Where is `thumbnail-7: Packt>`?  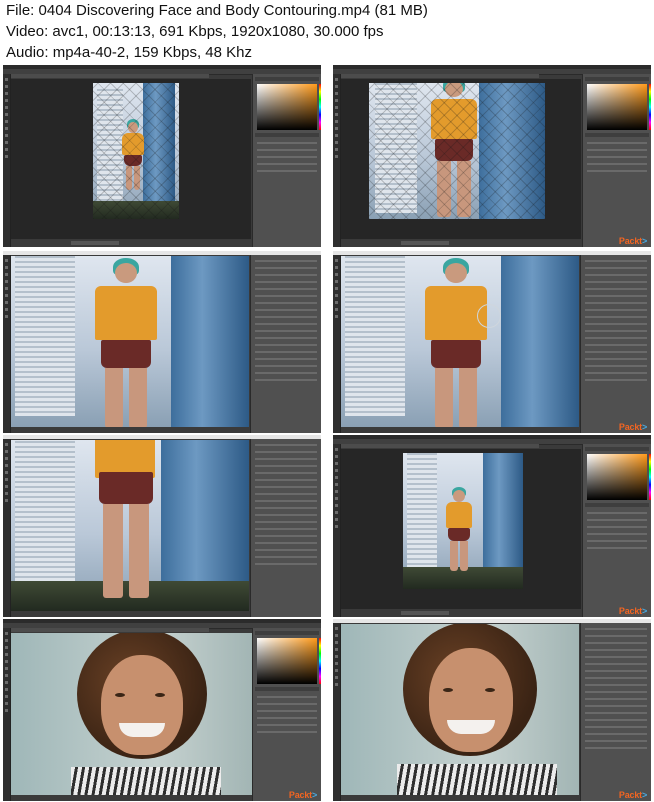 thumbnail-7: Packt> is located at coordinates (162, 710).